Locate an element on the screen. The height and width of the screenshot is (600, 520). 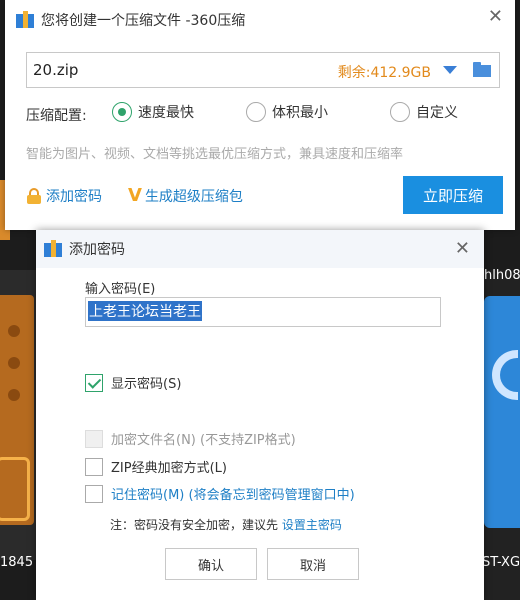
checkbox-label: ZIP经典加密方式(L) is located at coordinates (169, 468).